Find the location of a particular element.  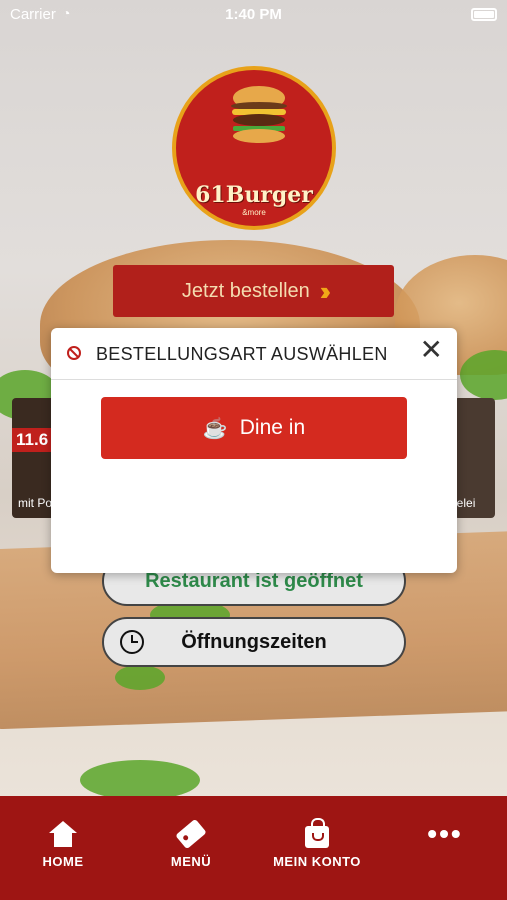

tab-home: HOME is located at coordinates (63, 843).